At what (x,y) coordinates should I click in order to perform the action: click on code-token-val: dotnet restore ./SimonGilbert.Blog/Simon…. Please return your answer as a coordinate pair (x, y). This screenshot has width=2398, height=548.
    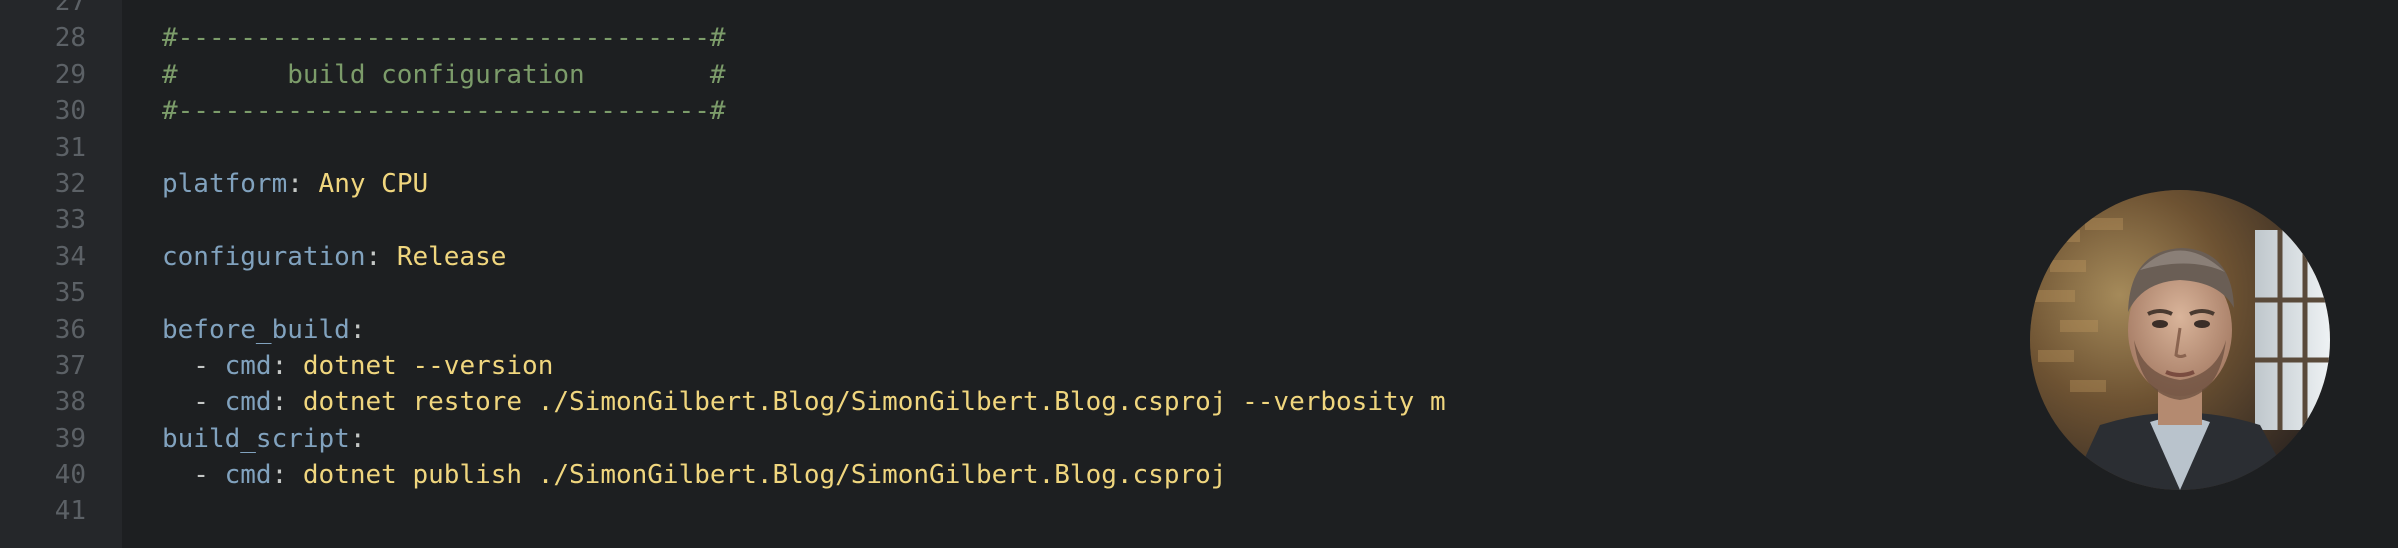
    Looking at the image, I should click on (874, 402).